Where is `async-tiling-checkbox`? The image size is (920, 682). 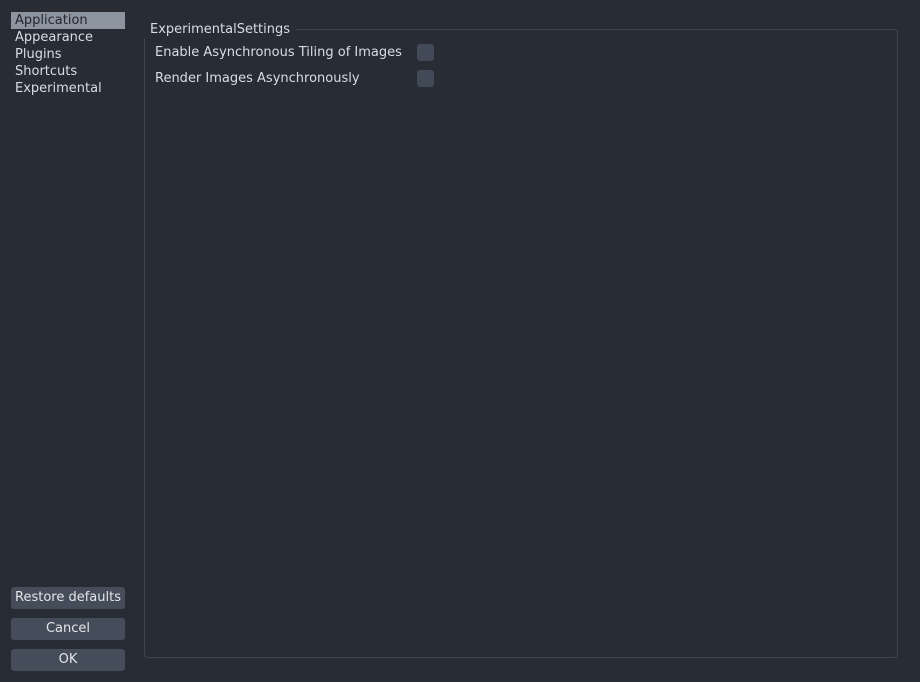
async-tiling-checkbox is located at coordinates (425, 52).